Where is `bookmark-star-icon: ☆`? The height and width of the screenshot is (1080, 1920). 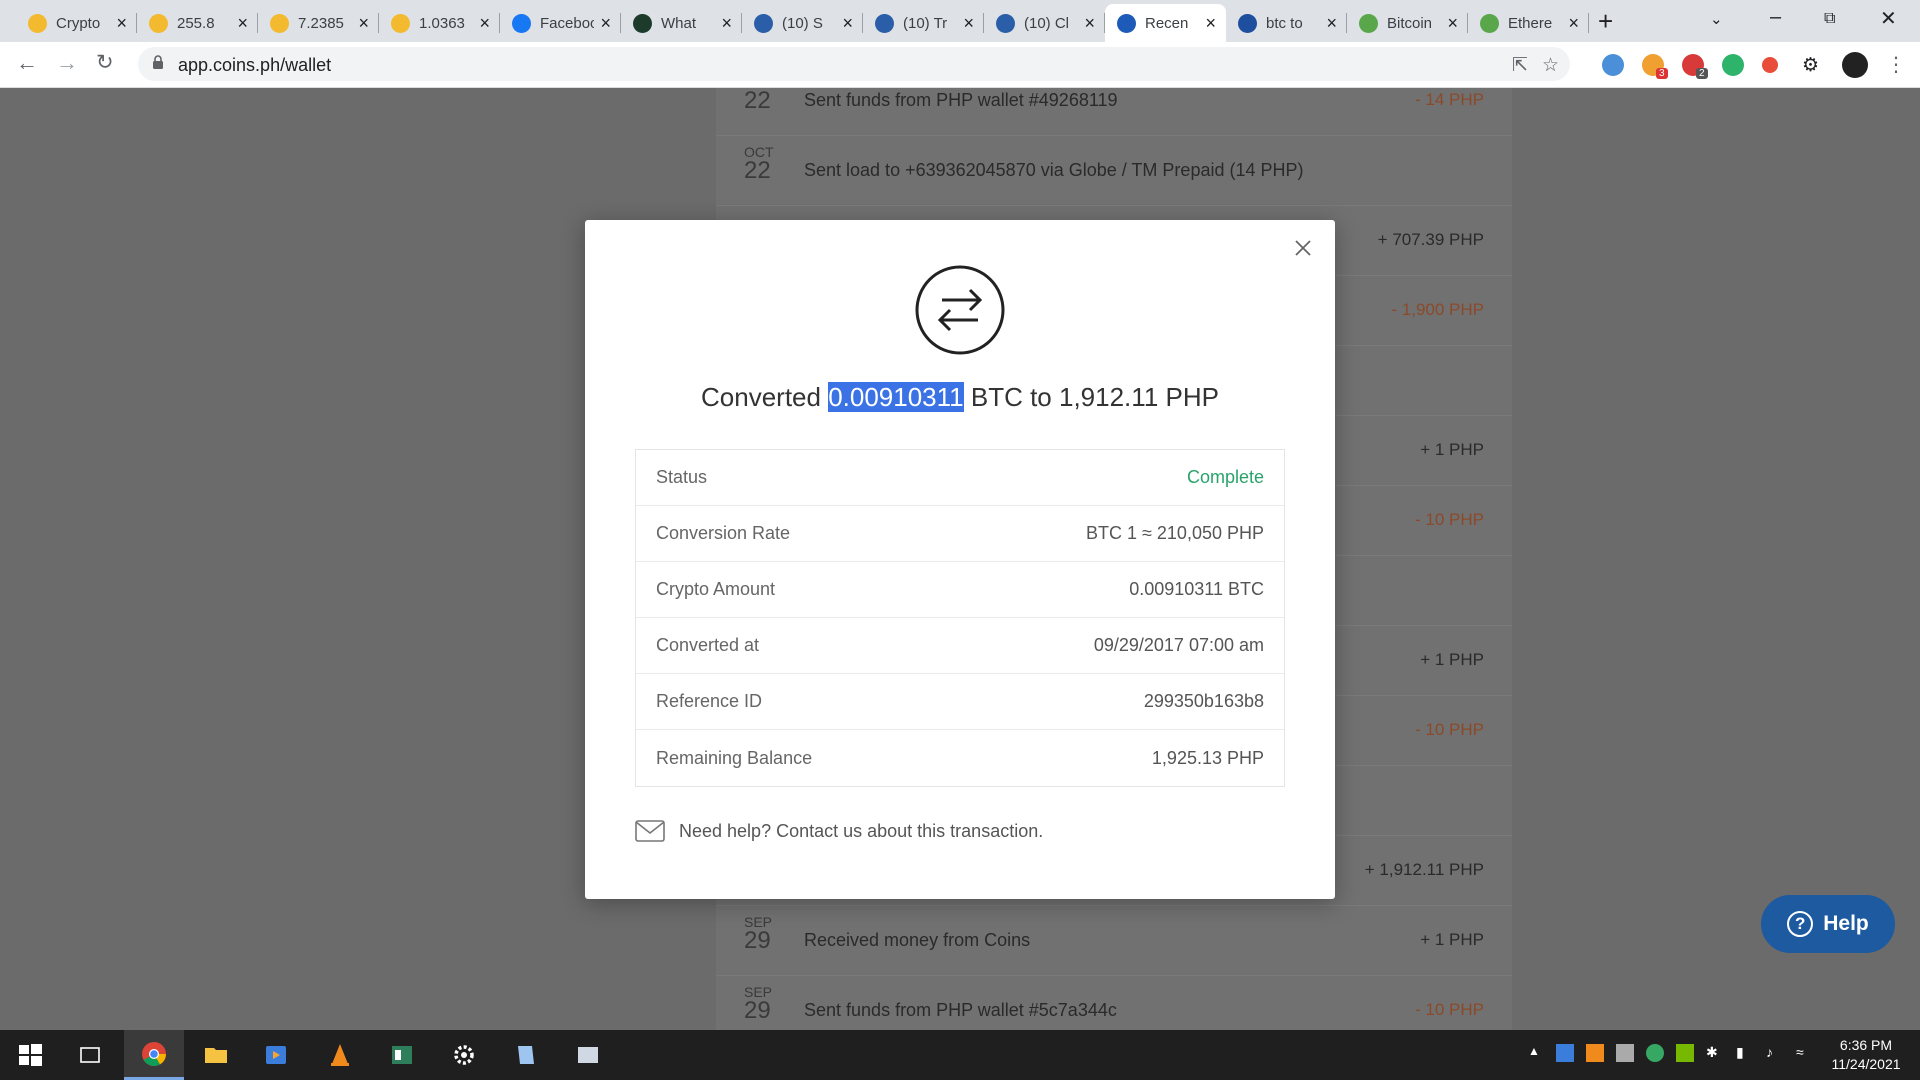 bookmark-star-icon: ☆ is located at coordinates (1550, 65).